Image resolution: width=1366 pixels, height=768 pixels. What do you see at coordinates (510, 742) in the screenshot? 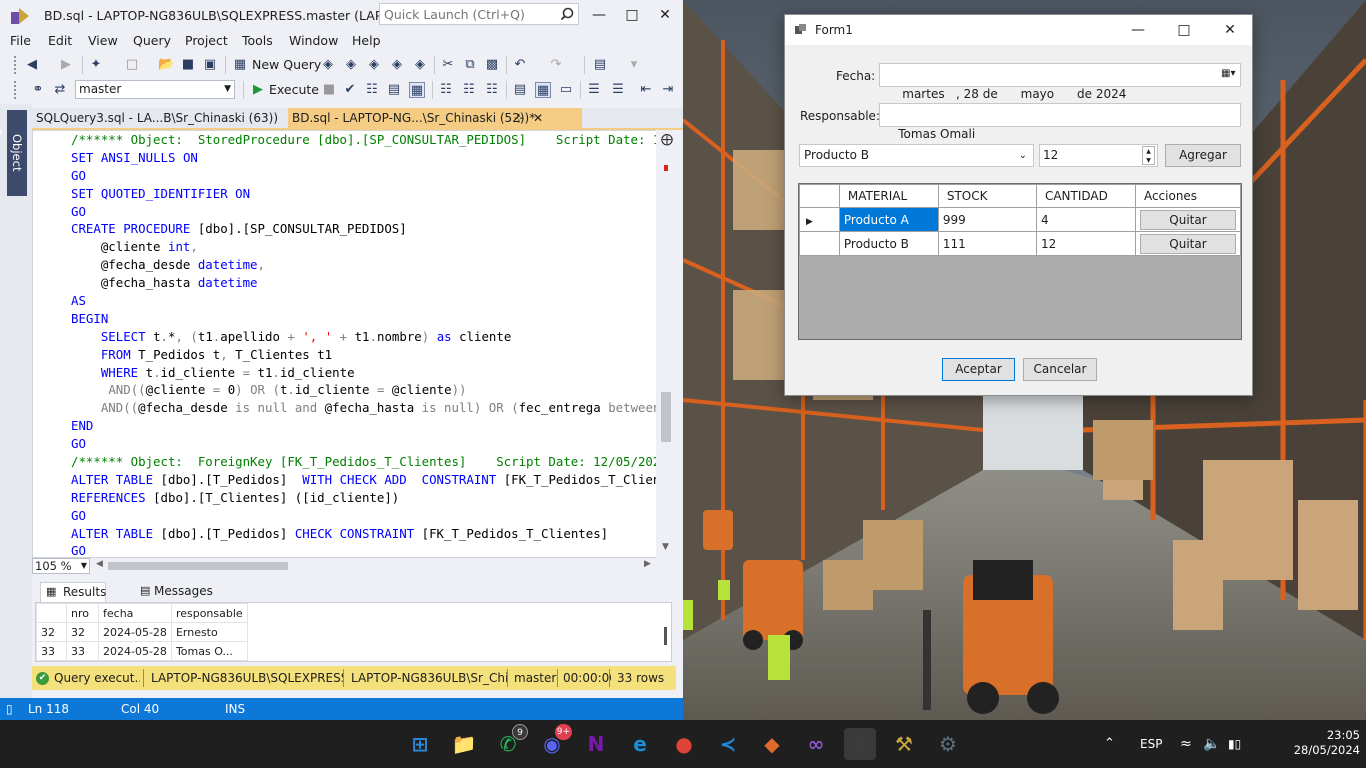
I see `taskbar-whatsapp: ✆ 9` at bounding box center [510, 742].